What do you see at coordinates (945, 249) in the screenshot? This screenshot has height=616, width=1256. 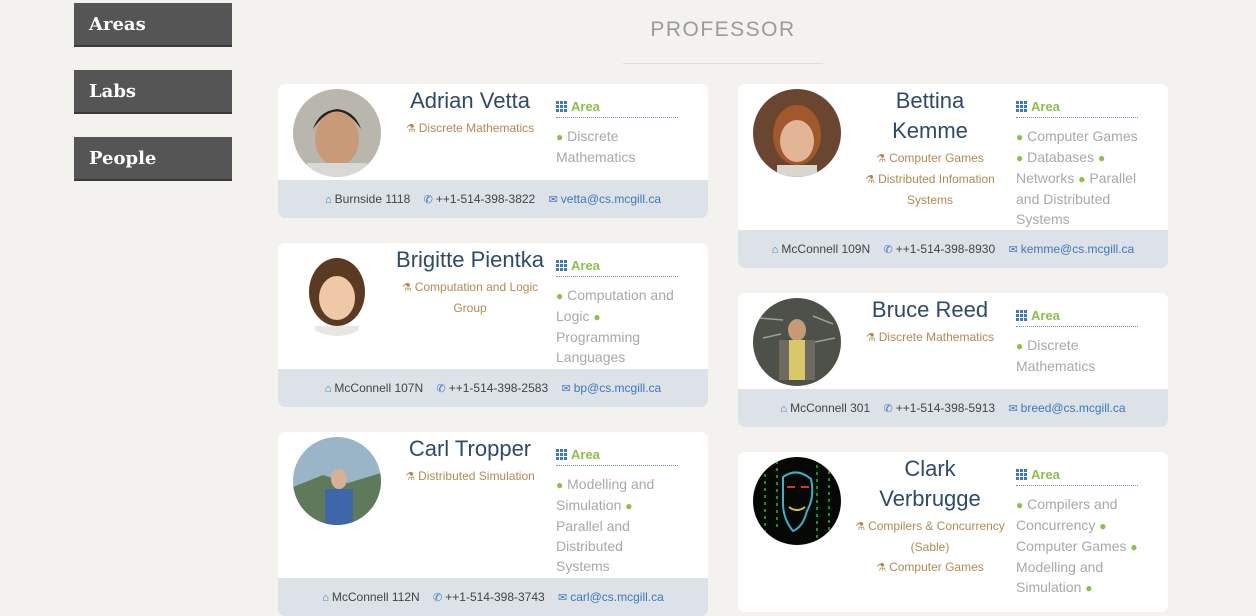 I see `phone: ++1-514-398-8930` at bounding box center [945, 249].